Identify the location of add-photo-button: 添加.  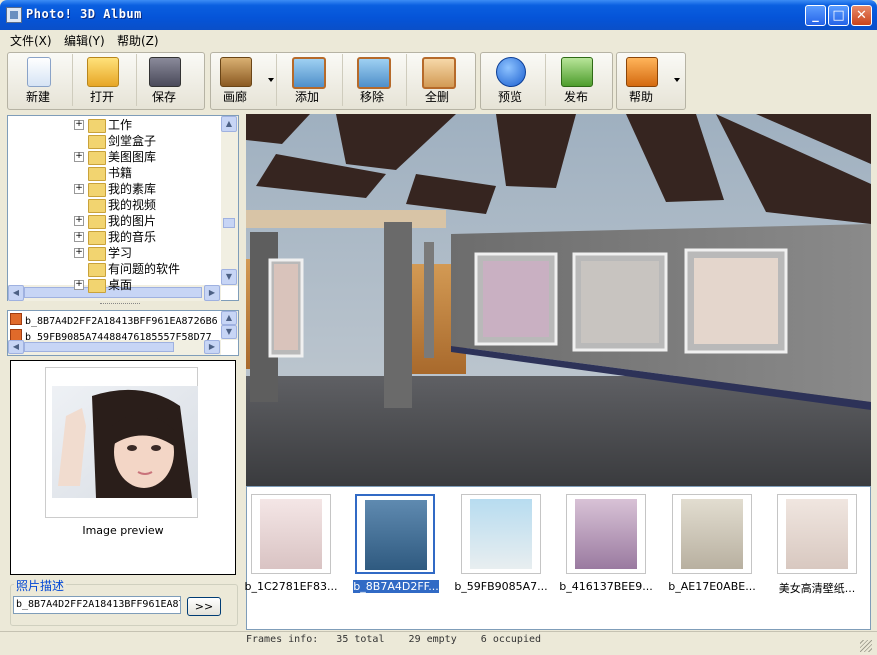
(307, 81).